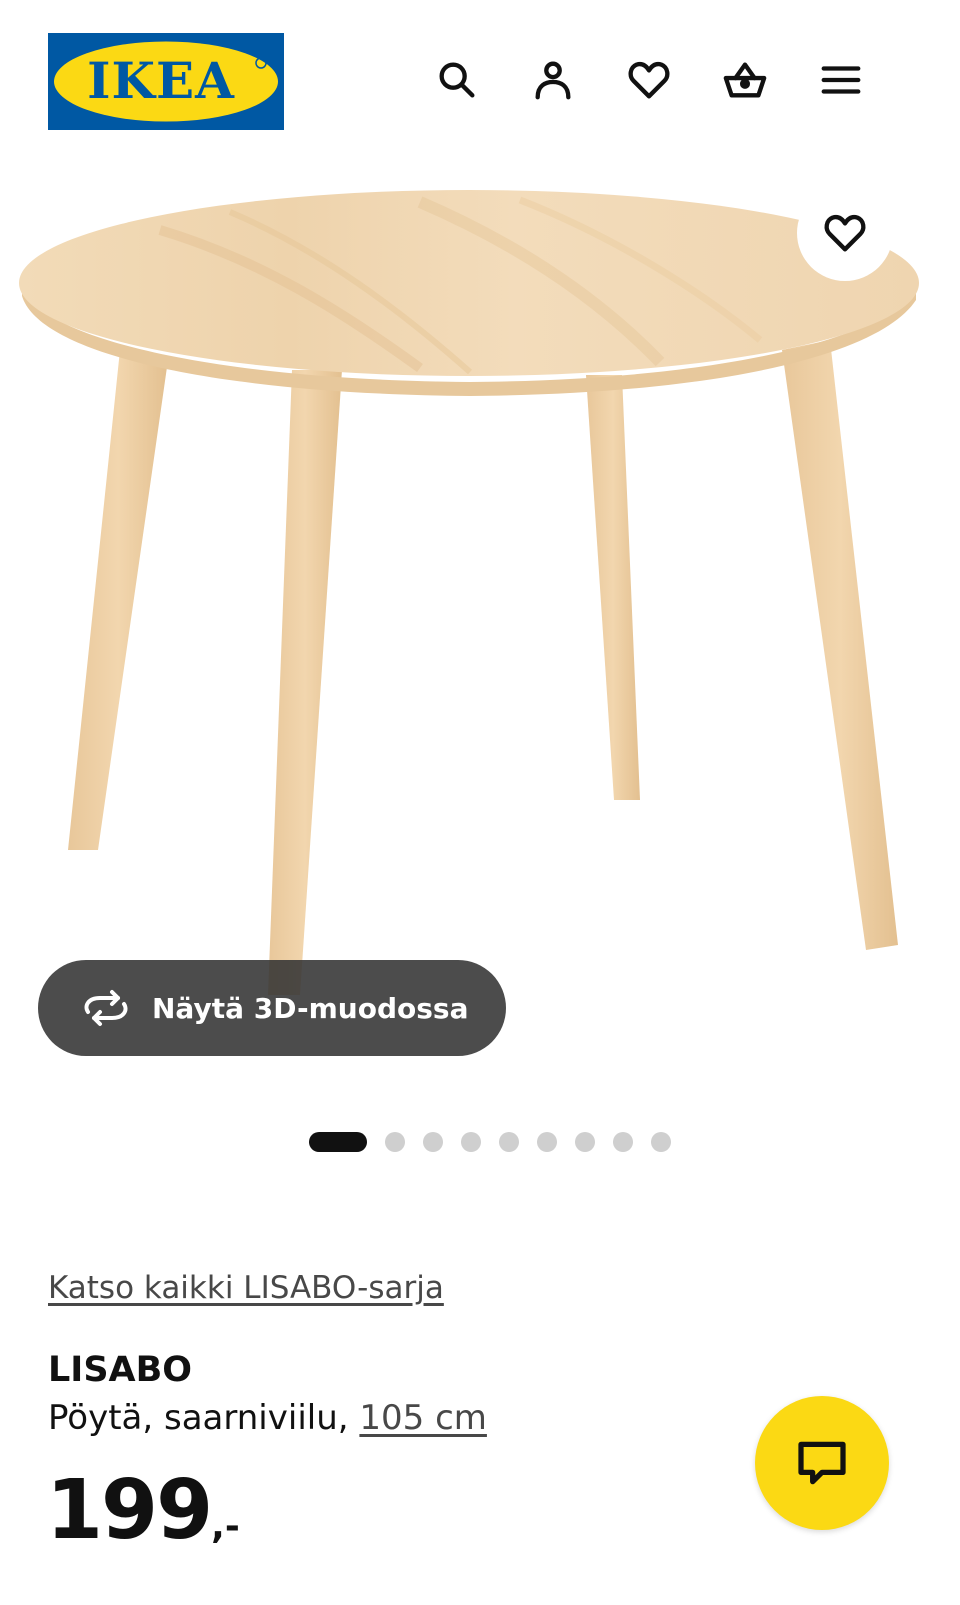 Image resolution: width=960 pixels, height=1605 pixels. What do you see at coordinates (106, 1008) in the screenshot?
I see `rotate-3d-icon` at bounding box center [106, 1008].